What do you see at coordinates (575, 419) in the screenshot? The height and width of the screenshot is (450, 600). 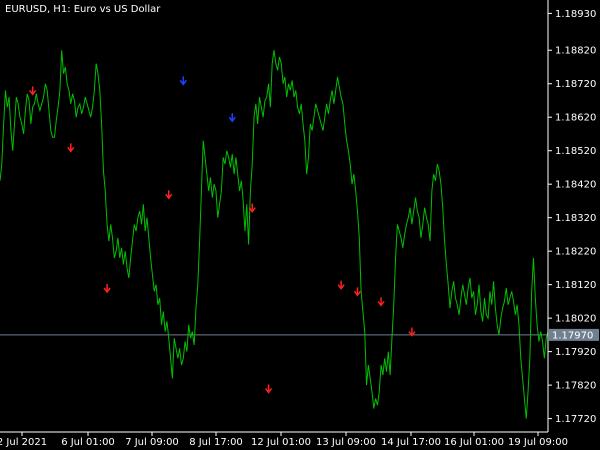 I see `y-tick-label: 1.17720` at bounding box center [575, 419].